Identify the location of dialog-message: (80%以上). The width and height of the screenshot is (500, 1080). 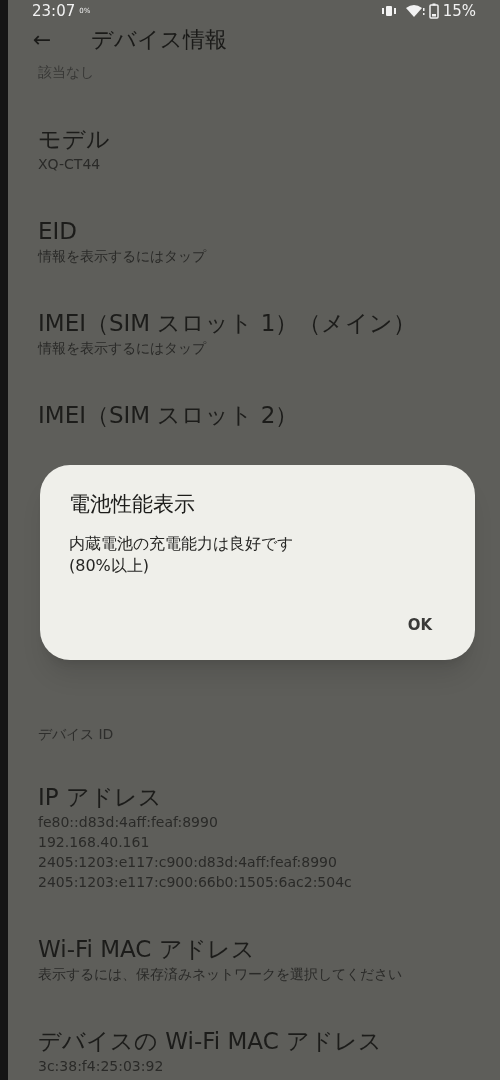
(110, 565).